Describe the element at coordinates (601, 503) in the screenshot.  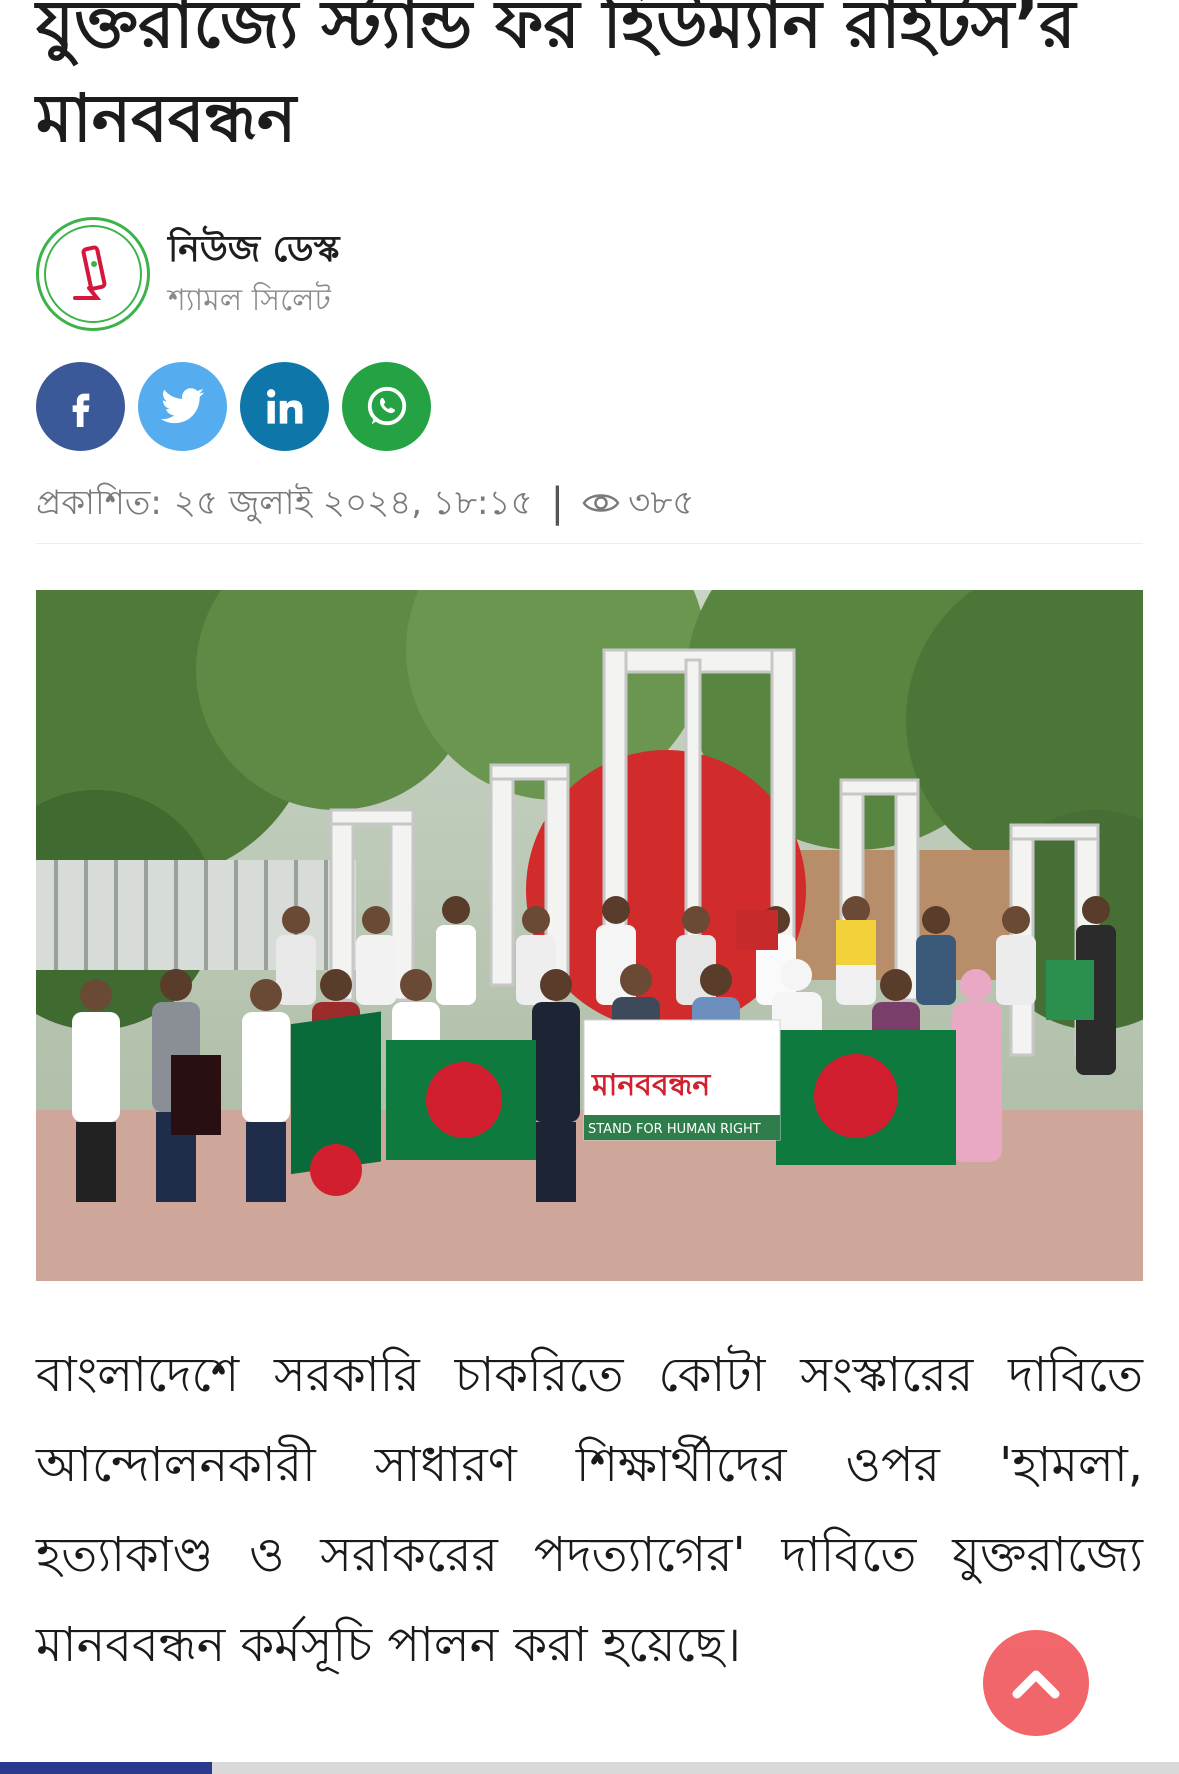
I see `eye-icon` at that location.